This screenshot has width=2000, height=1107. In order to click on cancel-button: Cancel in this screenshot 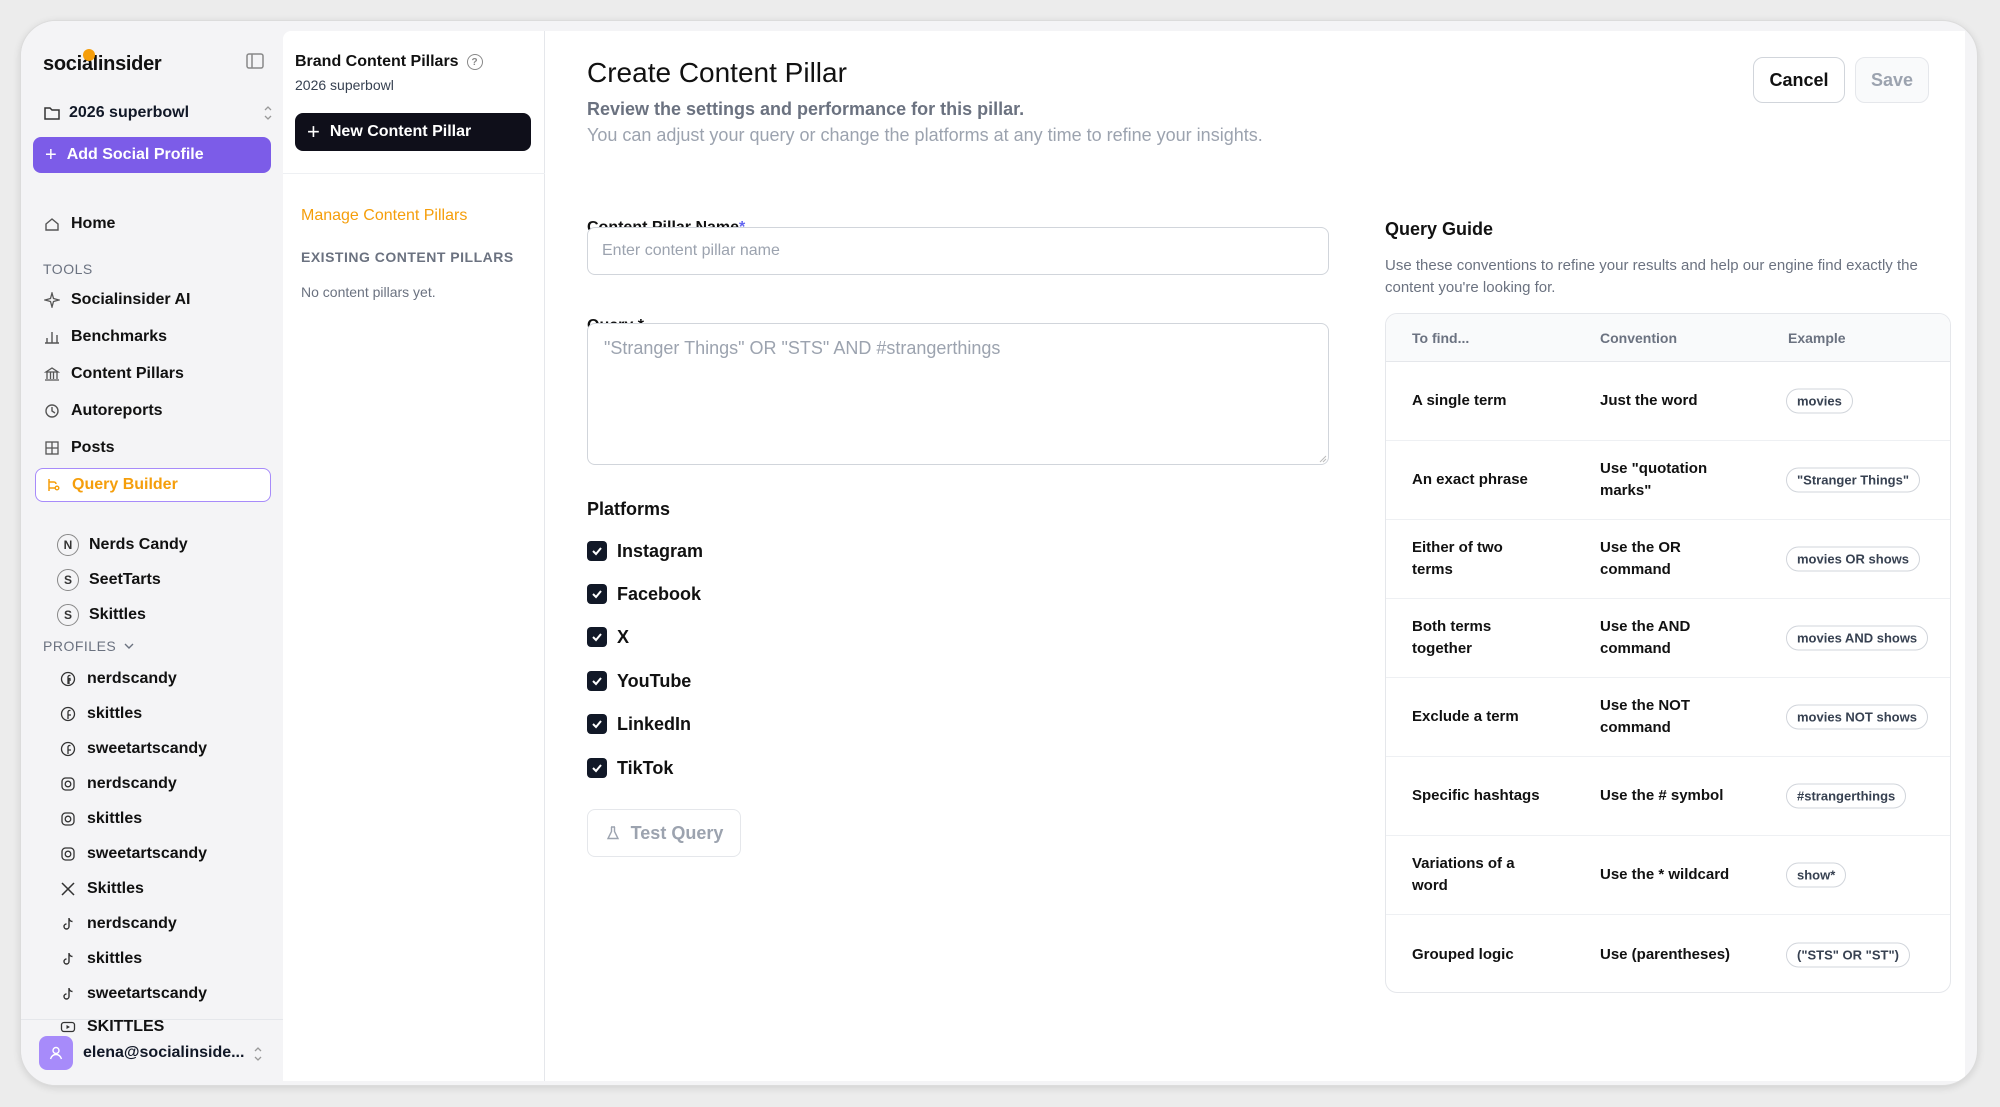, I will do `click(1799, 80)`.